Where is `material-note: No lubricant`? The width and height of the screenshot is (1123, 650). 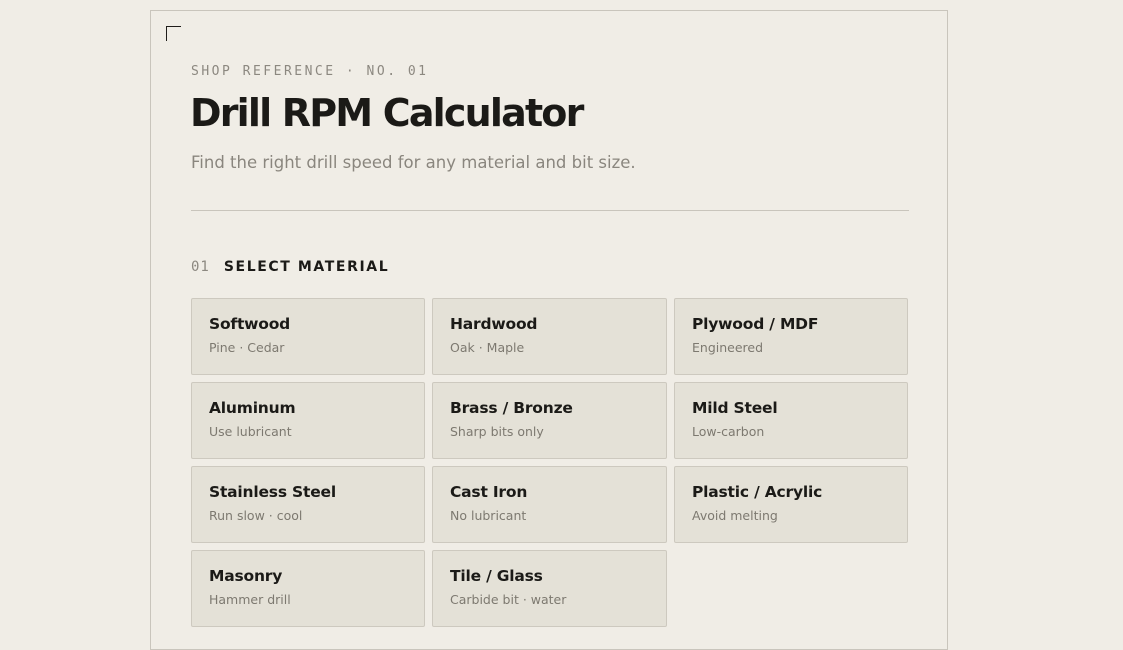 material-note: No lubricant is located at coordinates (488, 515).